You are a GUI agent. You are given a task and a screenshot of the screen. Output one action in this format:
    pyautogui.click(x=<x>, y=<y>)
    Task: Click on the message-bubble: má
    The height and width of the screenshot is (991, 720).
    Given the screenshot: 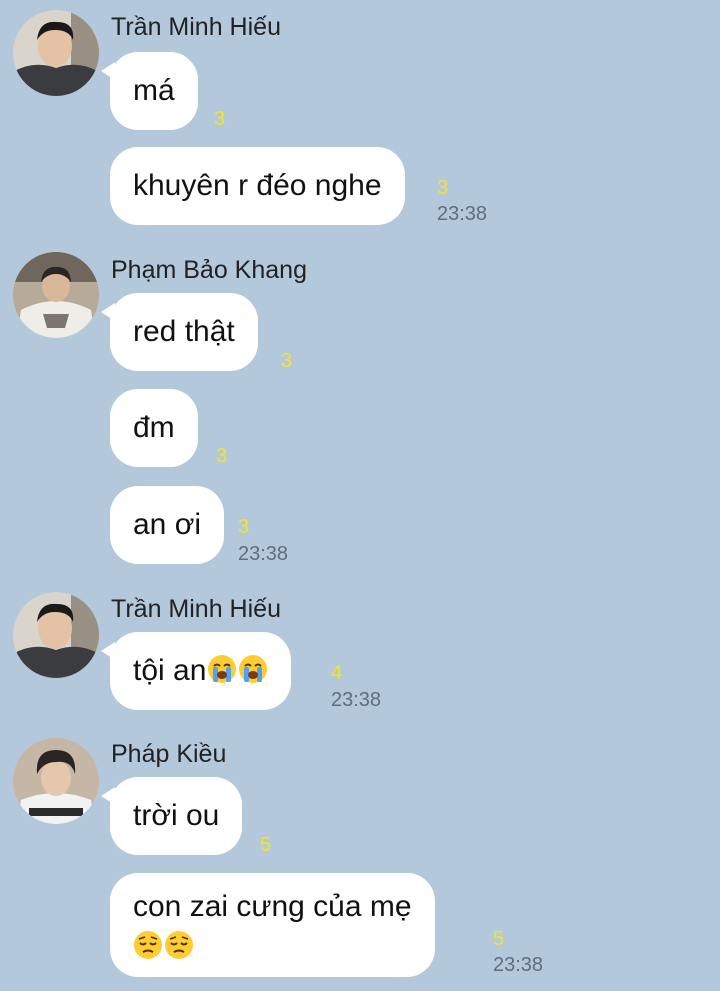 What is the action you would take?
    pyautogui.click(x=149, y=91)
    